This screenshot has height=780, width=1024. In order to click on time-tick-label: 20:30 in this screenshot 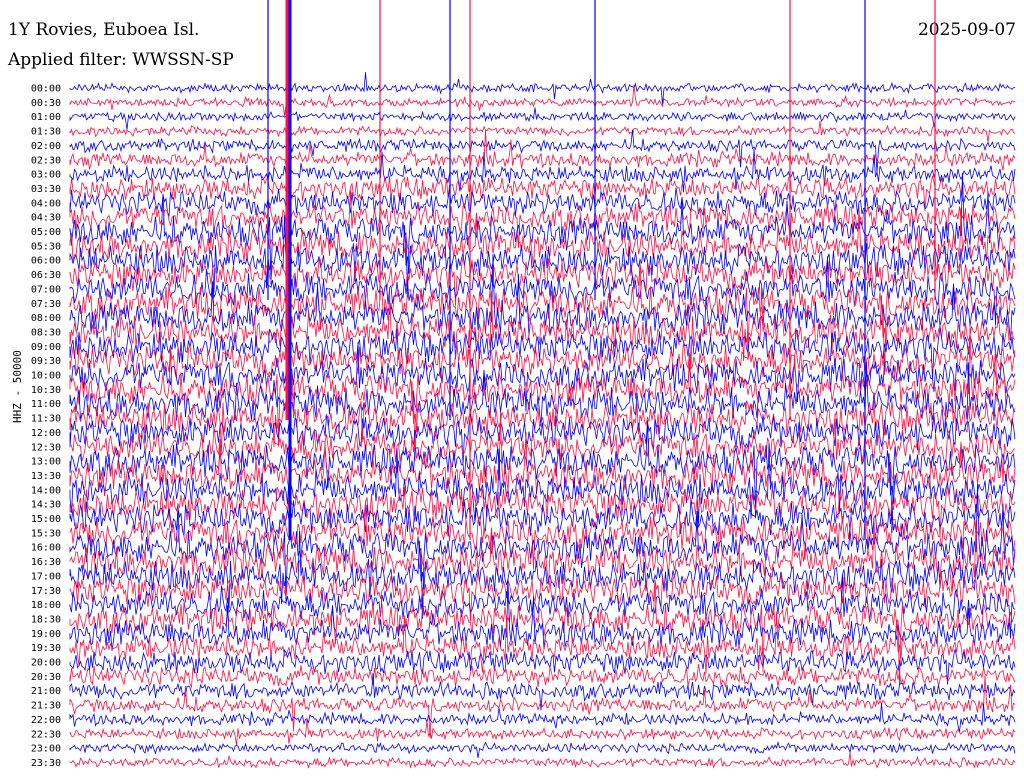, I will do `click(46, 677)`.